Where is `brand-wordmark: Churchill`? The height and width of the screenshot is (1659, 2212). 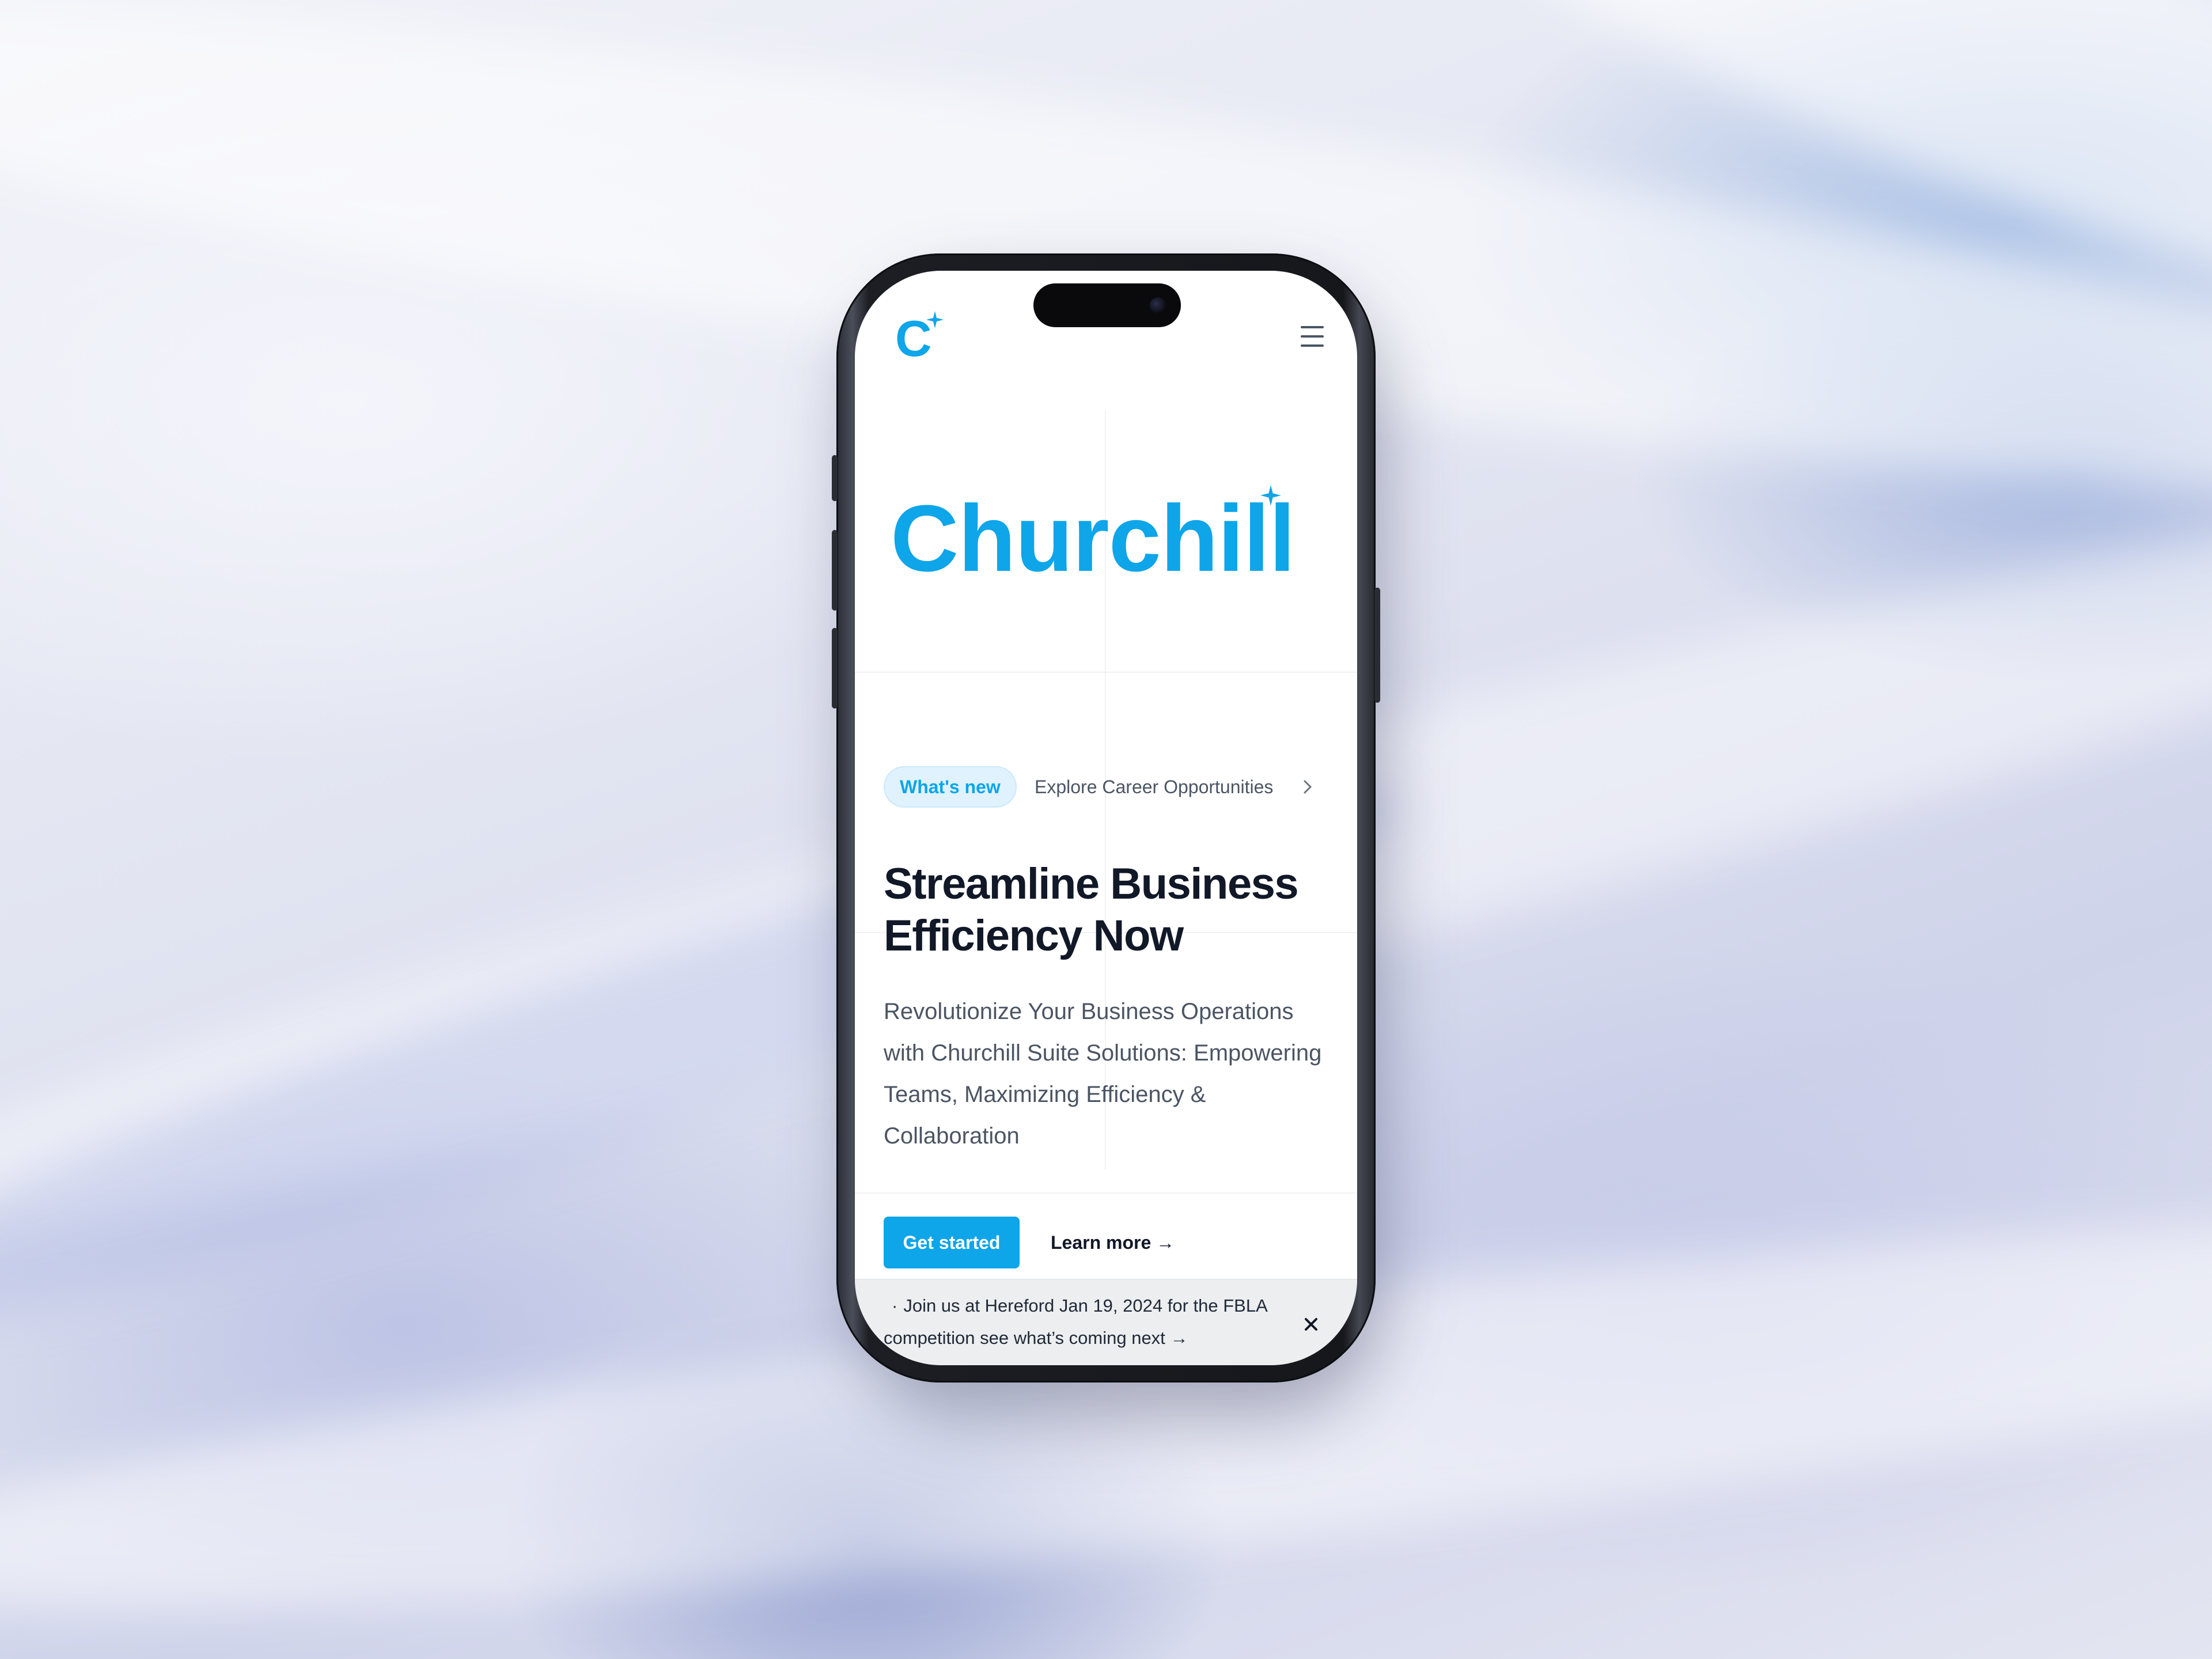 brand-wordmark: Churchill is located at coordinates (1093, 538).